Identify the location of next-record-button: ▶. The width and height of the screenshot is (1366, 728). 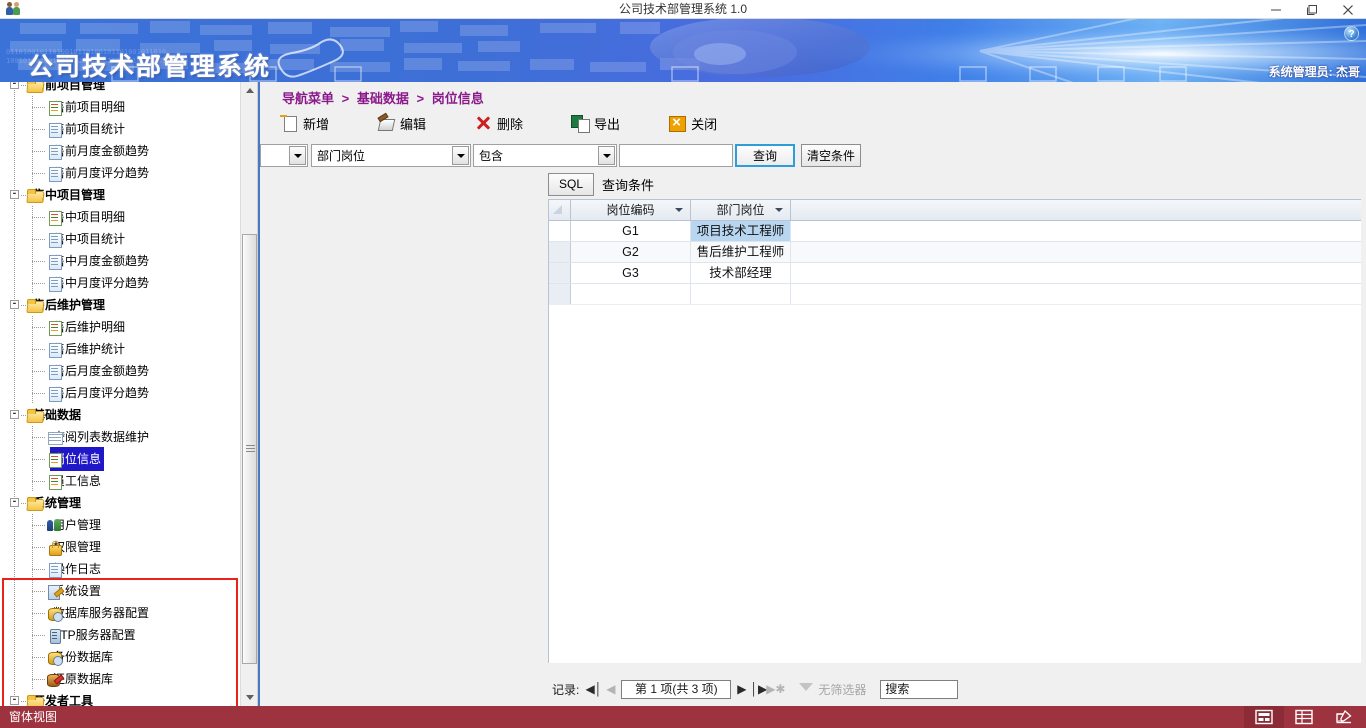
(741, 689).